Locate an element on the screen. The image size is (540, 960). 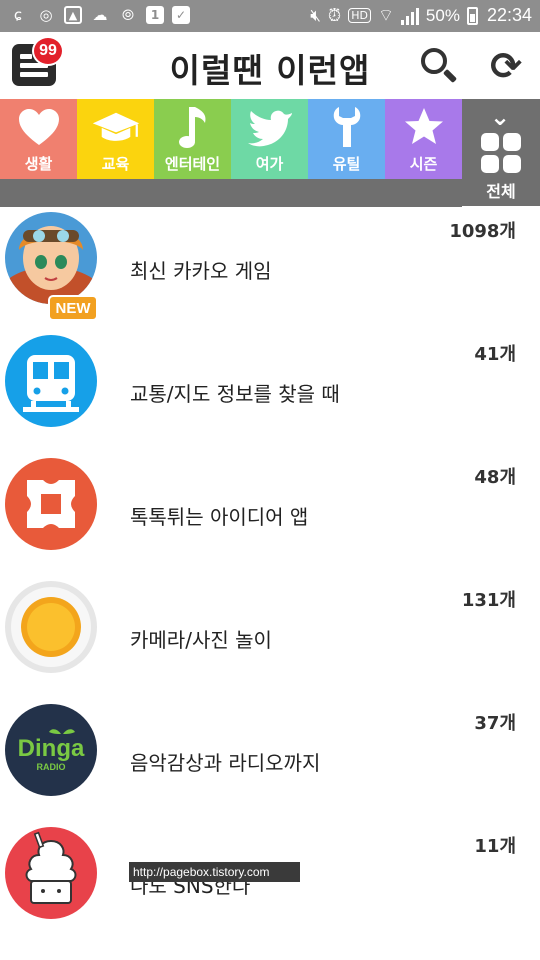
camera-lens-icon is located at coordinates (51, 627).